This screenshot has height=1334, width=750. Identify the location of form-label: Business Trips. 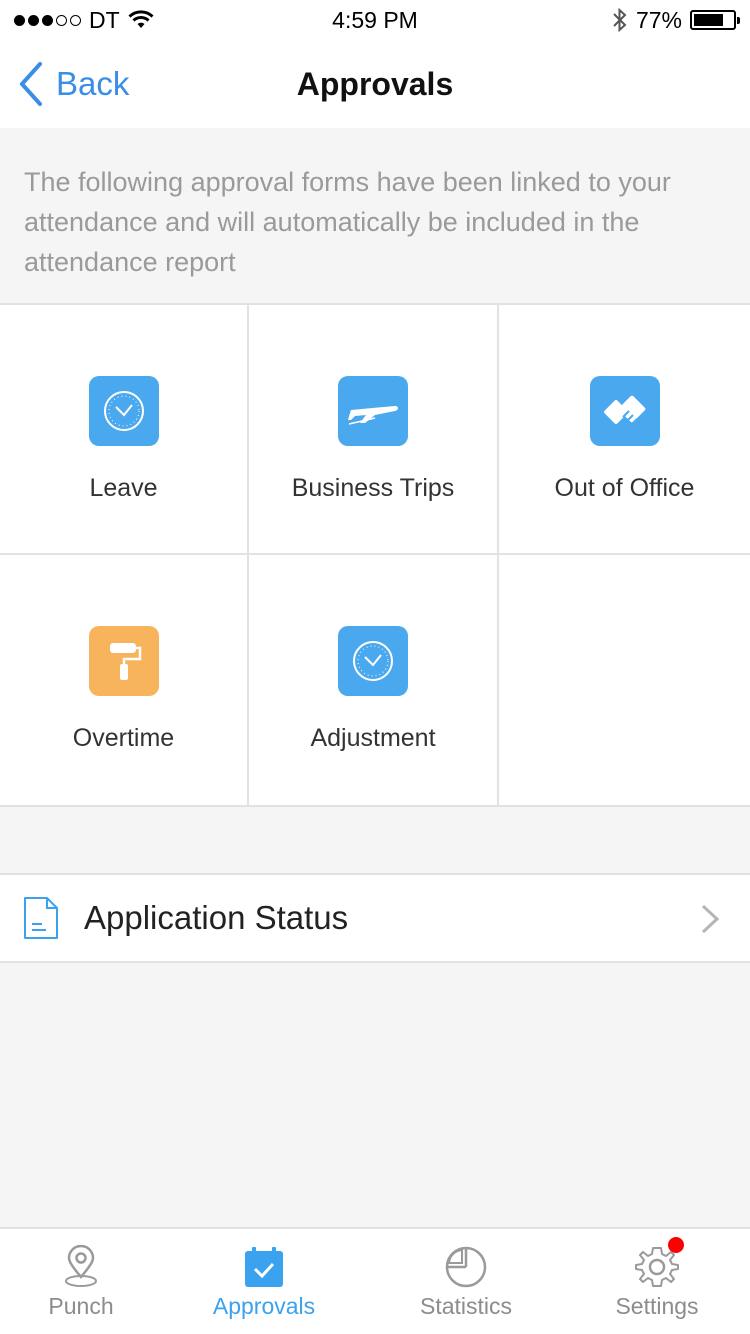
(373, 488).